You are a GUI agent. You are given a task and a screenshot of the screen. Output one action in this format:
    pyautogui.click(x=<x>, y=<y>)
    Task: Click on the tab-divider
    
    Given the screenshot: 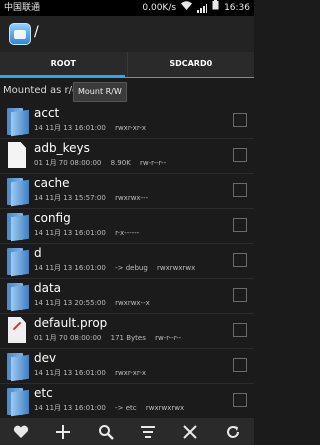 What is the action you would take?
    pyautogui.click(x=127, y=77)
    